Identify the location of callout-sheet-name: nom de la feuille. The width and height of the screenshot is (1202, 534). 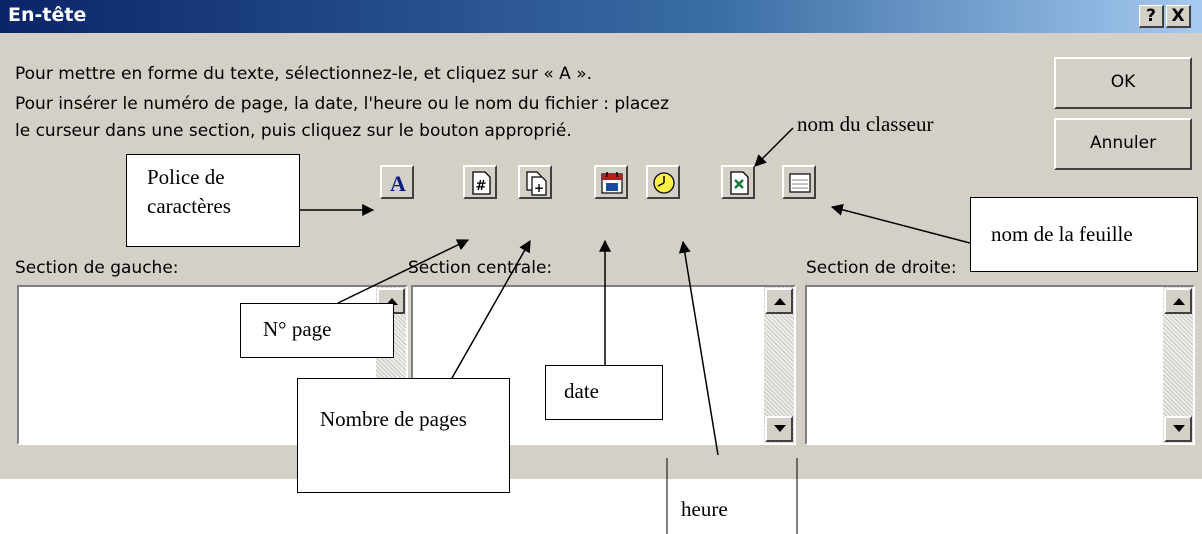
(1084, 234).